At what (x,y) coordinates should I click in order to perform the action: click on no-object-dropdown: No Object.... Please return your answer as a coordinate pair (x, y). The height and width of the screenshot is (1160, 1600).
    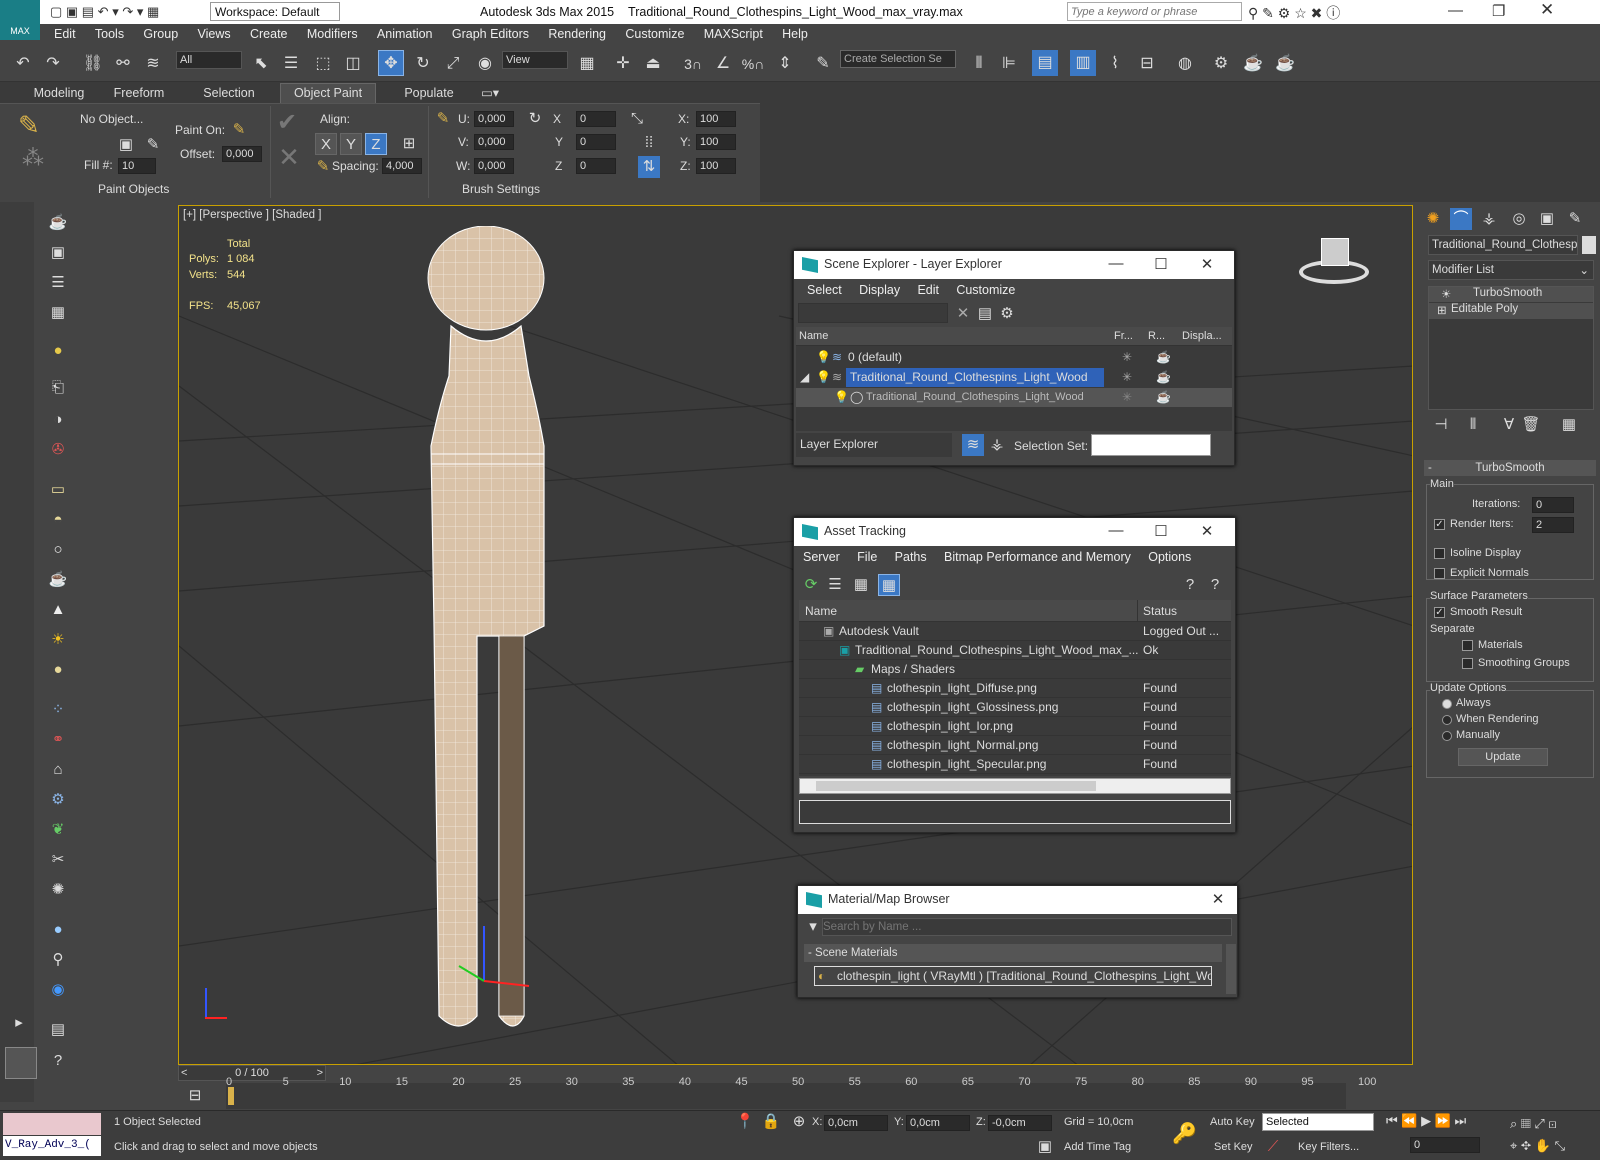
    Looking at the image, I should click on (111, 119).